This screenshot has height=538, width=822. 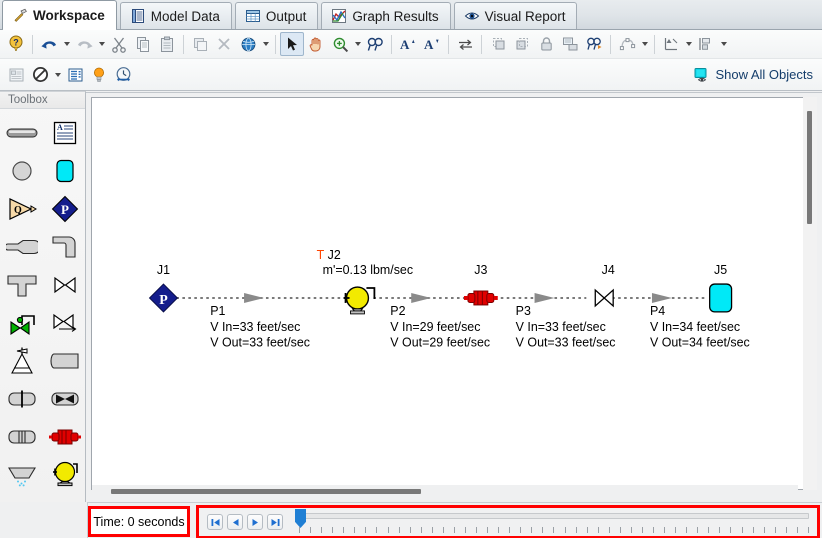 I want to click on font-increase-icon: A, so click(x=408, y=44).